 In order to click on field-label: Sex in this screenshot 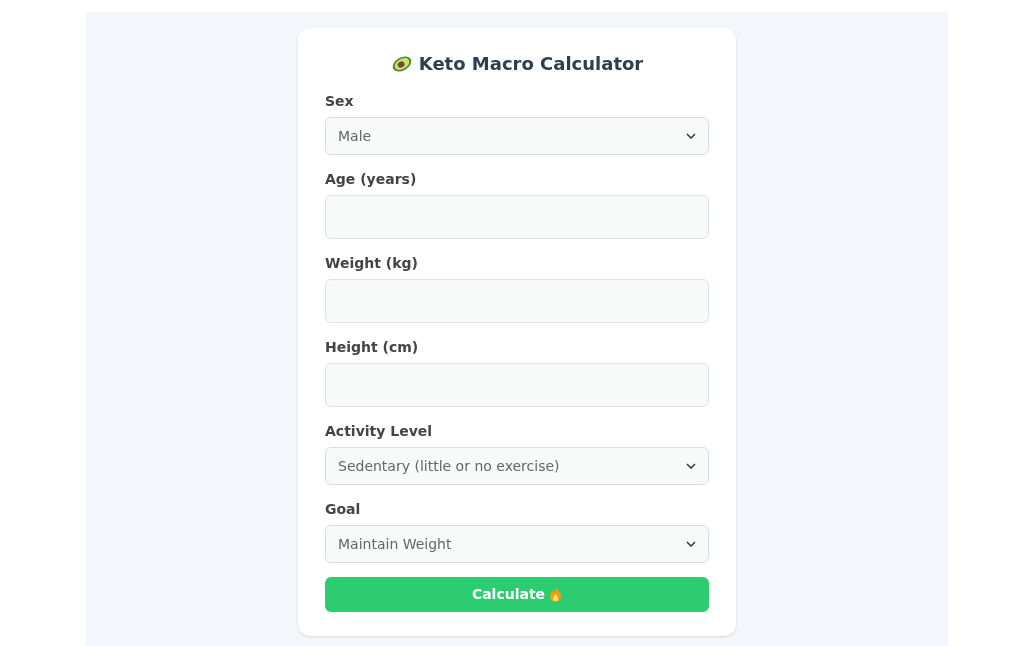, I will do `click(340, 101)`.